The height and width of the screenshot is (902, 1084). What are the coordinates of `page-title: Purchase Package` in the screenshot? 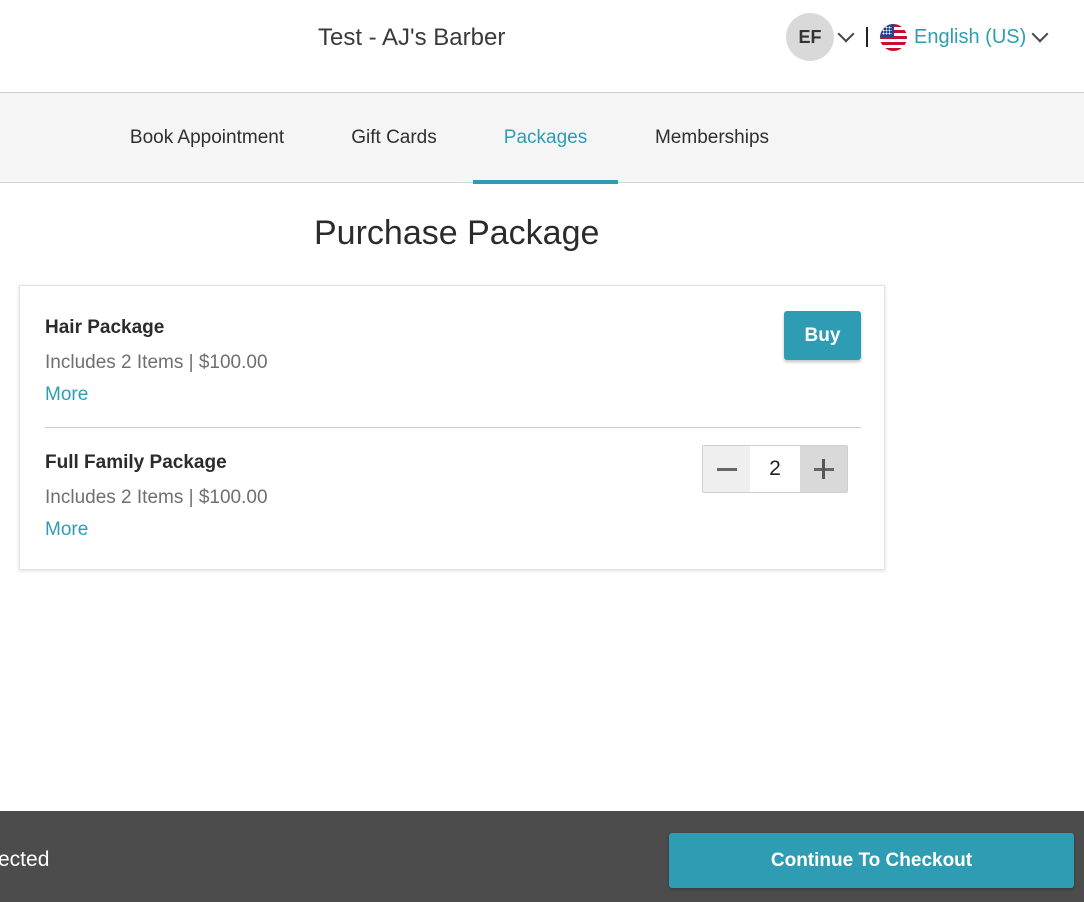 It's located at (457, 233).